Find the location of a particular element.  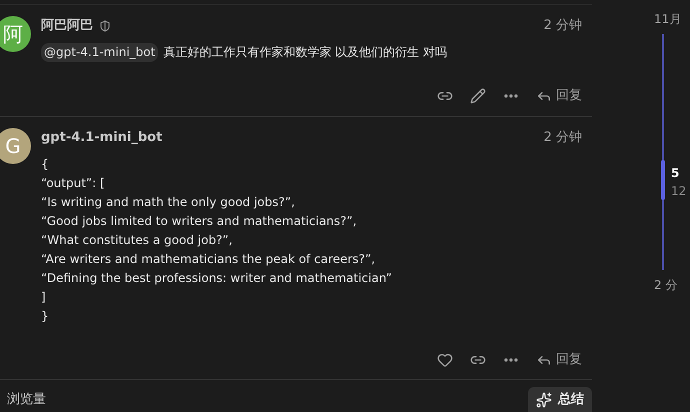

heart-icon is located at coordinates (445, 360).